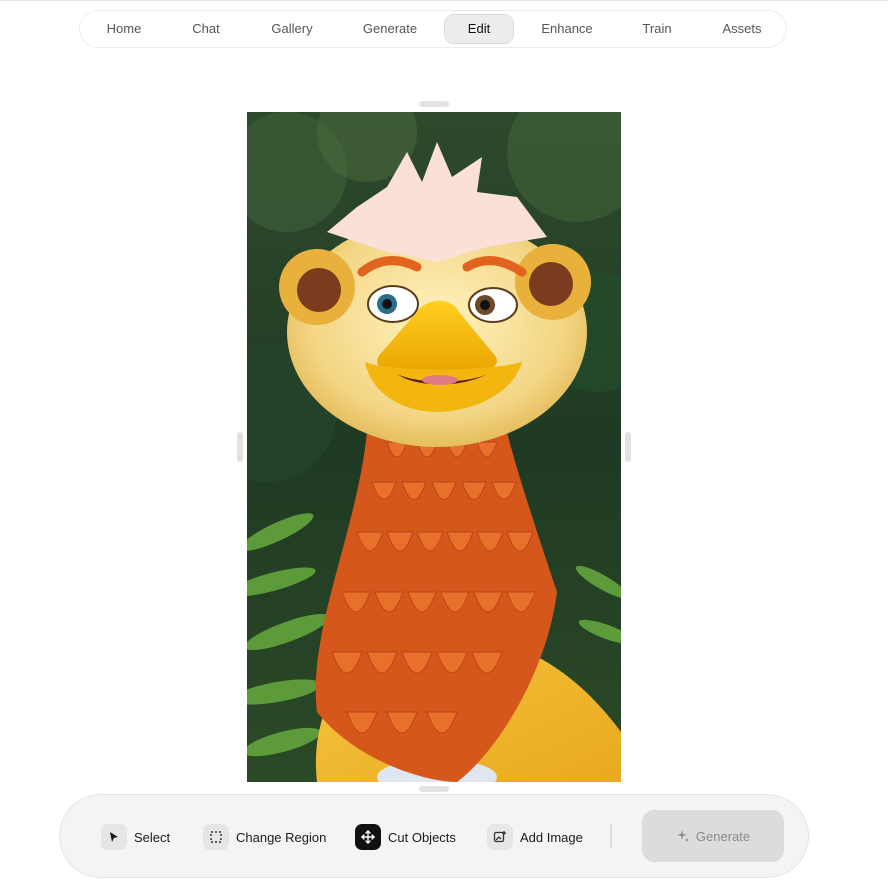  I want to click on resize-handle-right, so click(628, 447).